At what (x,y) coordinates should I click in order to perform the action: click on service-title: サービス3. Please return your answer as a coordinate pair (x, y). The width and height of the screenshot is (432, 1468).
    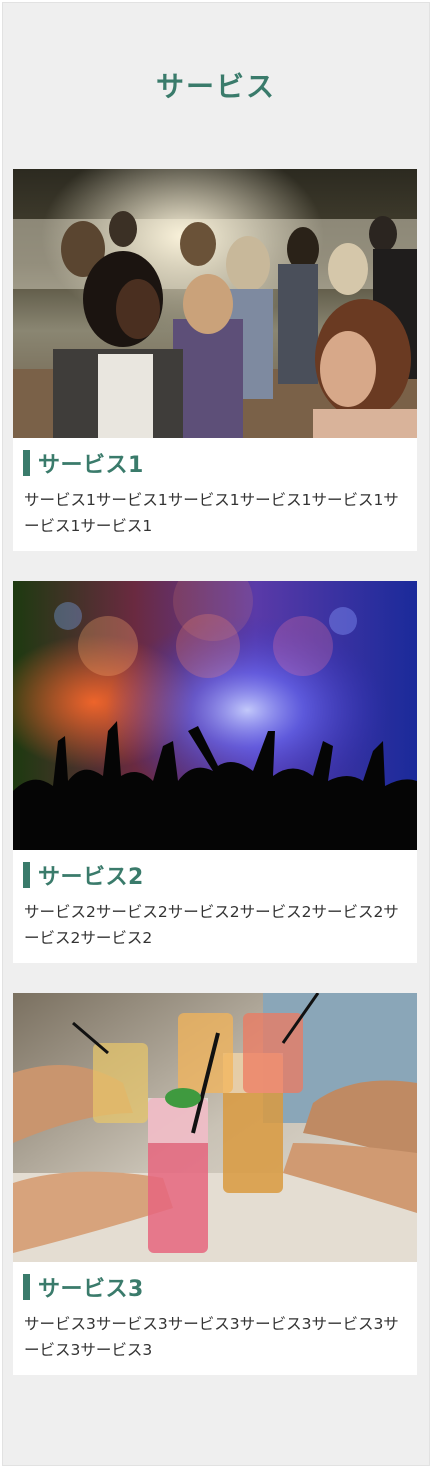
    Looking at the image, I should click on (91, 1289).